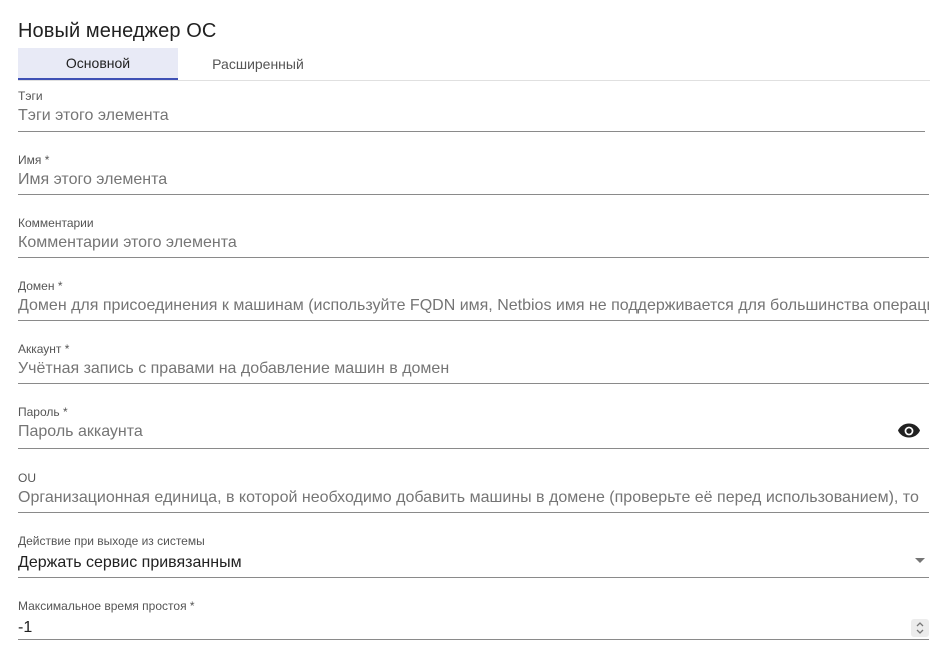 This screenshot has width=943, height=658. What do you see at coordinates (473, 628) in the screenshot?
I see `max-idle-input: -1` at bounding box center [473, 628].